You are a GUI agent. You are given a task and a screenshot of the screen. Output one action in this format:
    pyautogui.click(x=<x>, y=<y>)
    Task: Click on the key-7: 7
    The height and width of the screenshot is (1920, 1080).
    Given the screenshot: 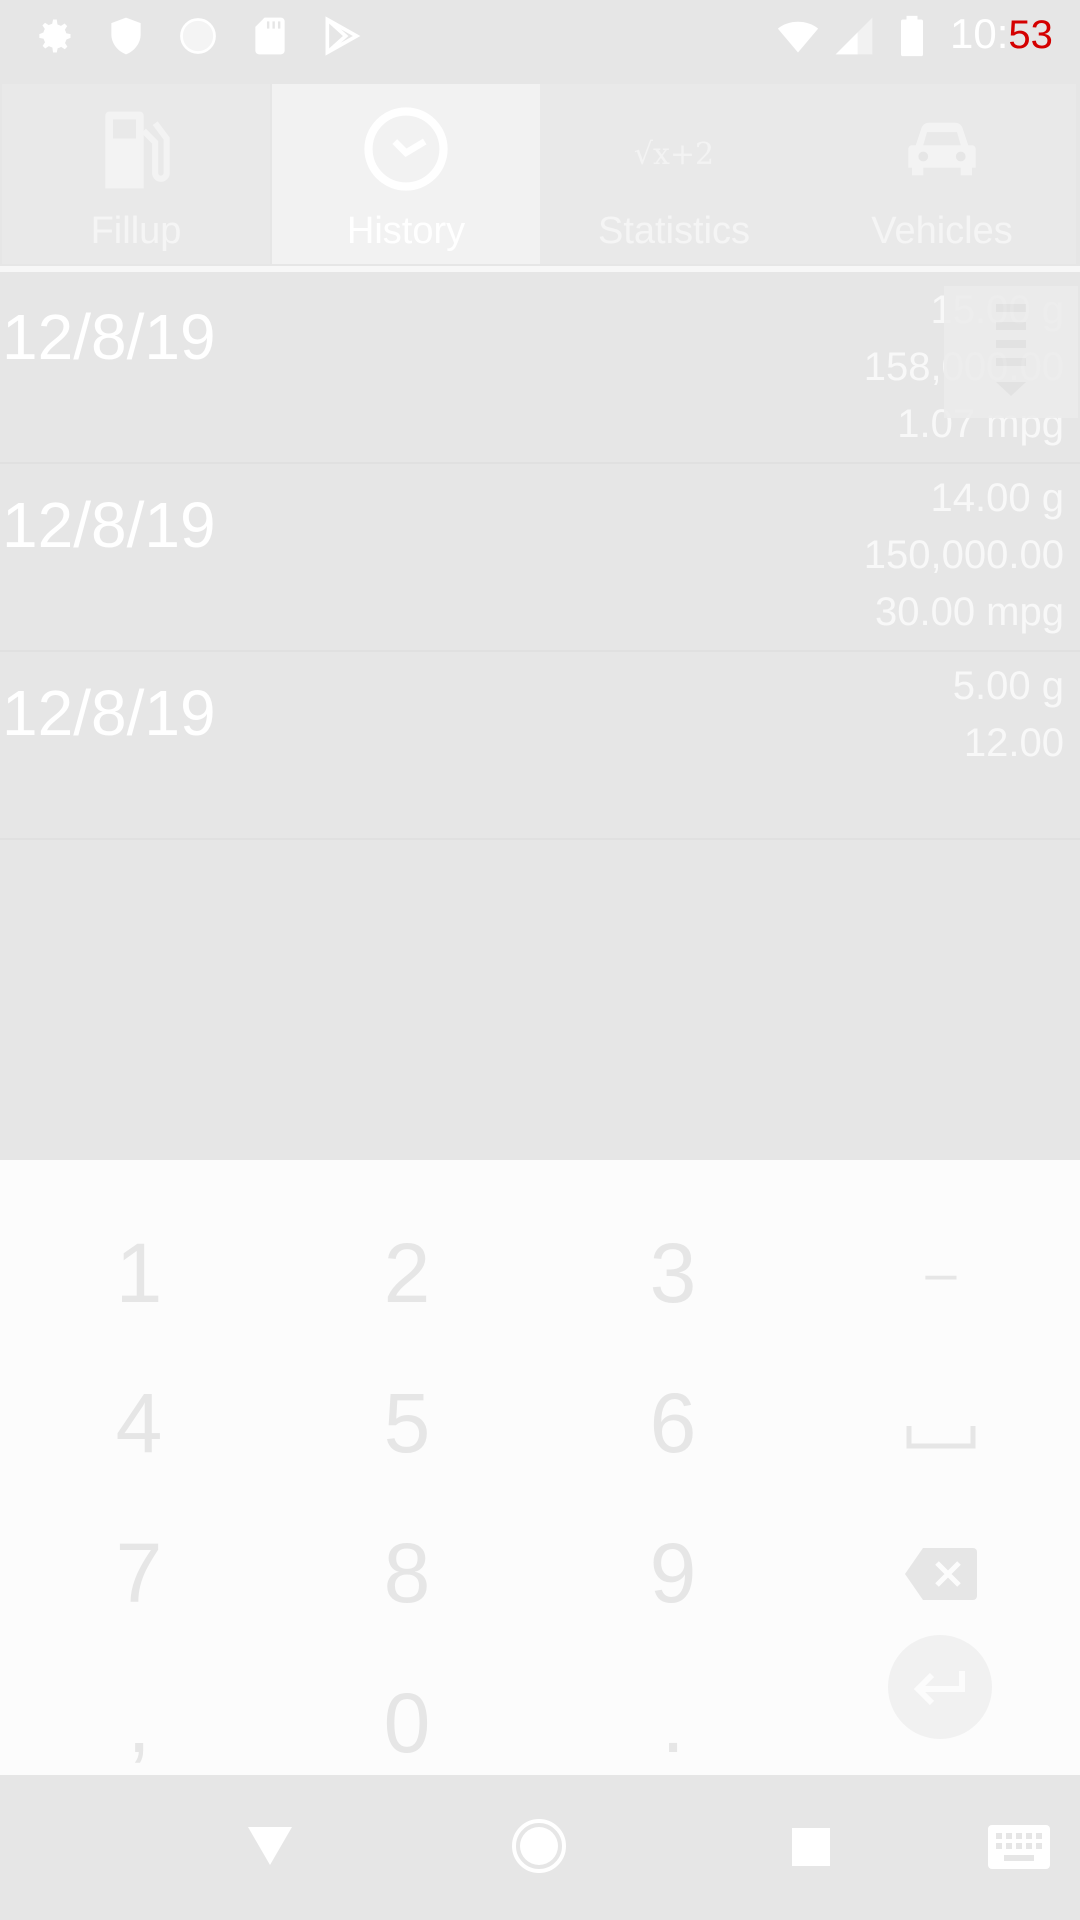 What is the action you would take?
    pyautogui.click(x=139, y=1573)
    